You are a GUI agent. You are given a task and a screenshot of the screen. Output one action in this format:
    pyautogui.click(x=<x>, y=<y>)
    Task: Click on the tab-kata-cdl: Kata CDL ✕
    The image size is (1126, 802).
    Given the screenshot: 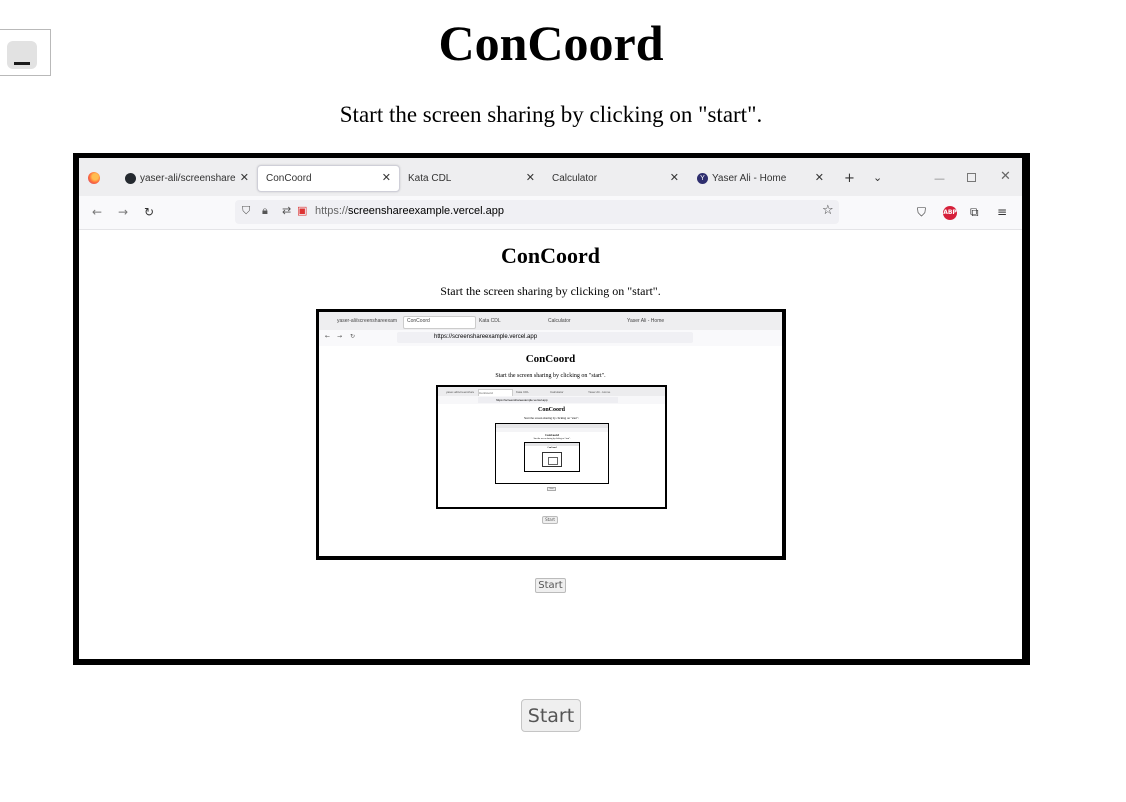 What is the action you would take?
    pyautogui.click(x=471, y=178)
    